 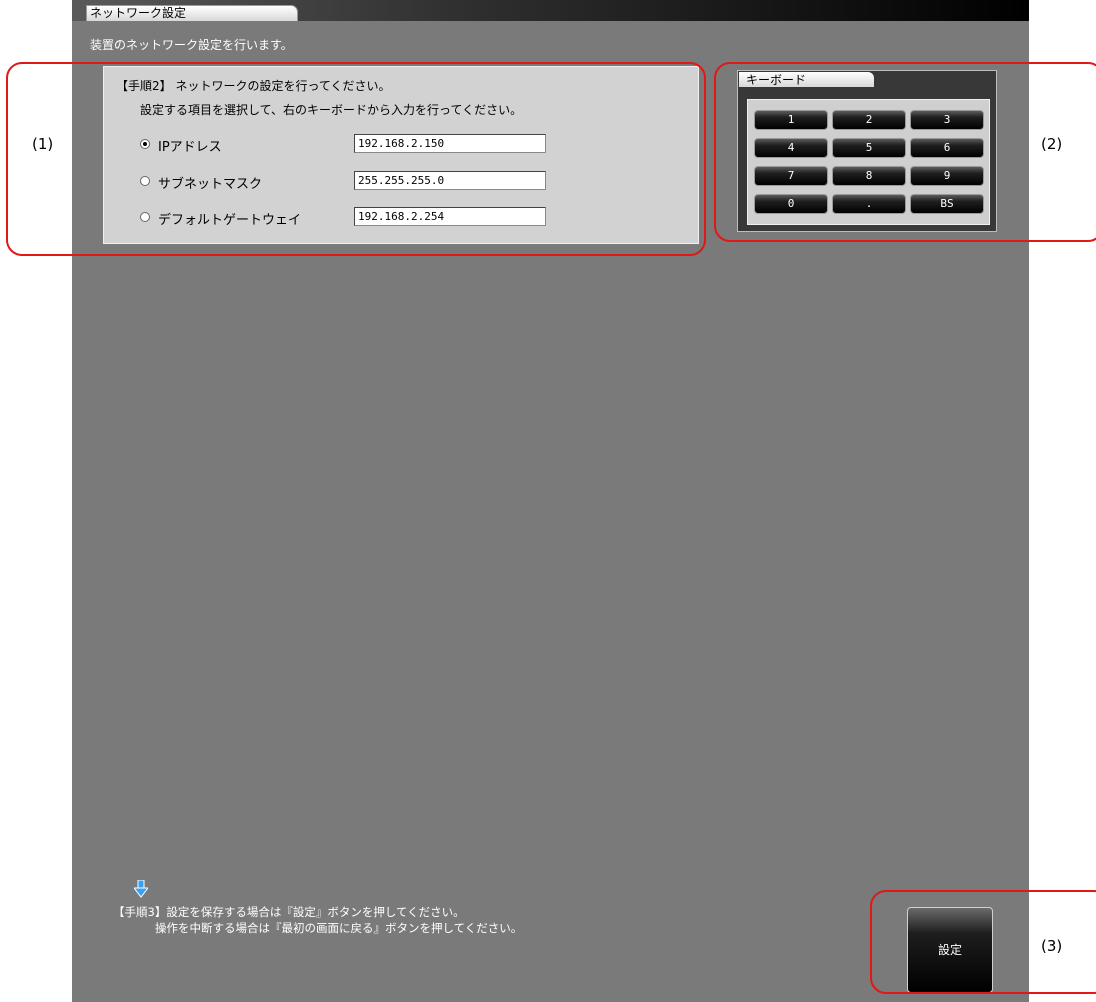 What do you see at coordinates (138, 13) in the screenshot?
I see `window-title: ネットワーク設定` at bounding box center [138, 13].